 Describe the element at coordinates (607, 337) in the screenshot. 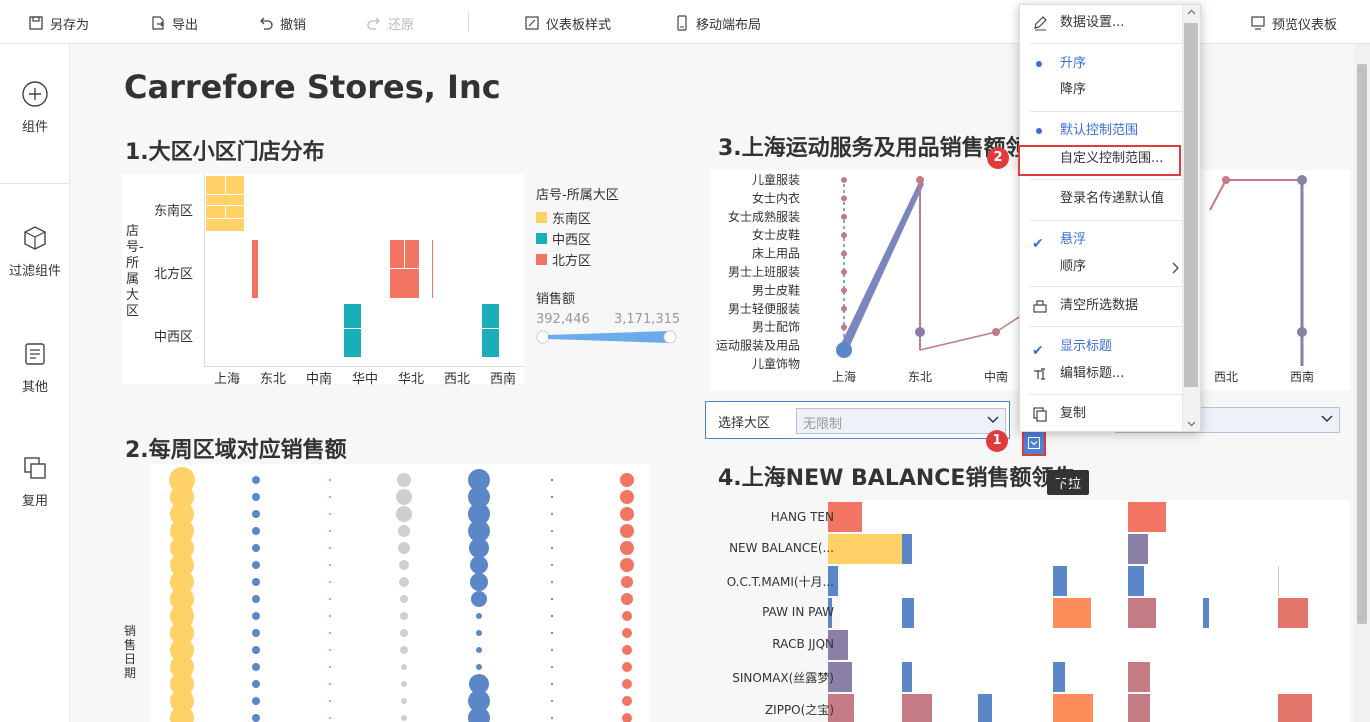

I see `chart1-size-slider` at that location.